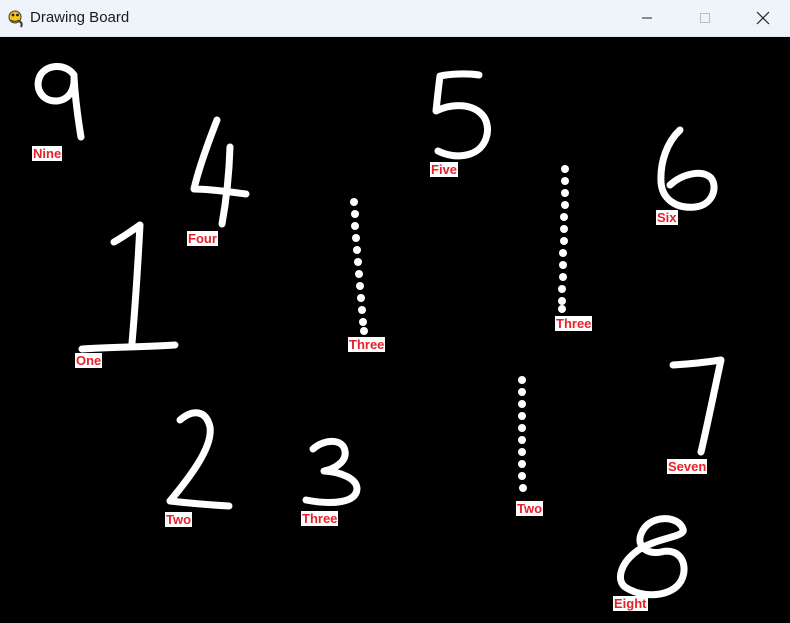  I want to click on maximize-button, so click(705, 18).